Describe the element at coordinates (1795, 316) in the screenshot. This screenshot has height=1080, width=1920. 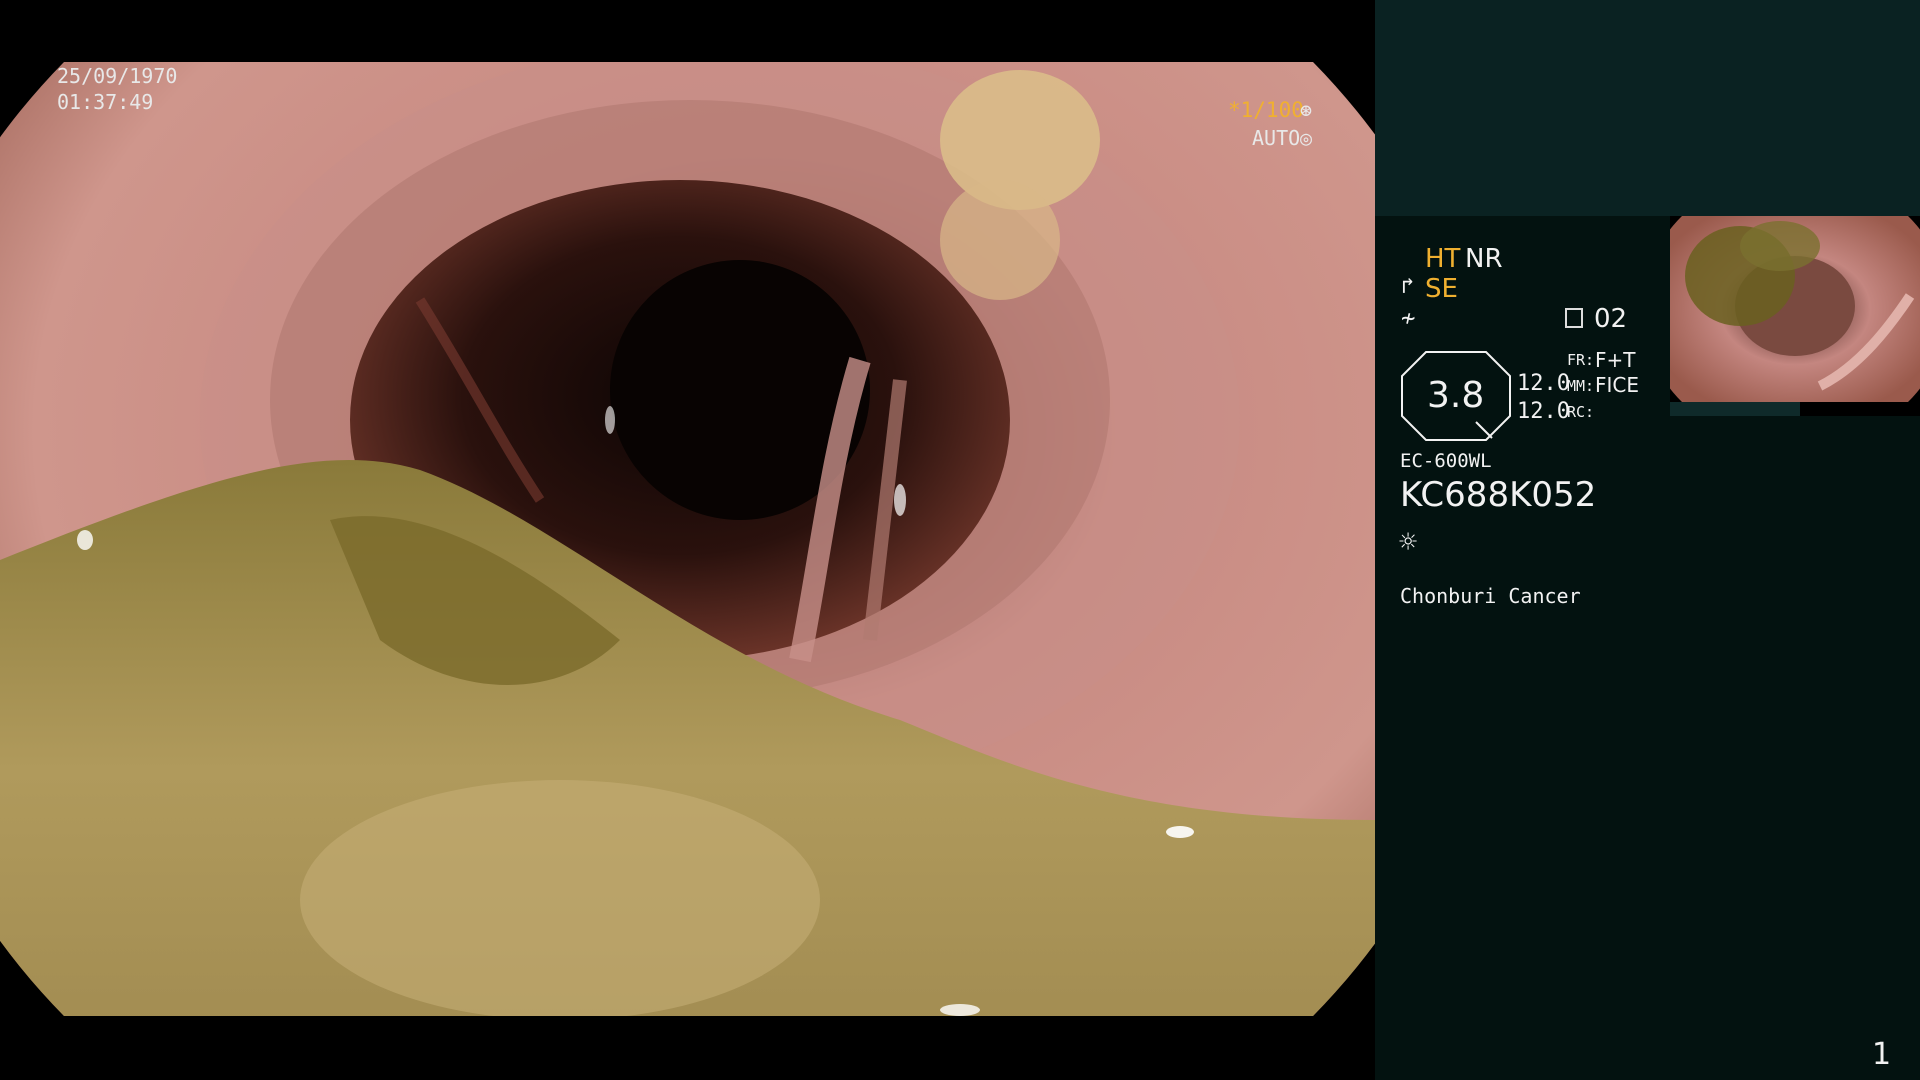
I see `thumbnail-image` at that location.